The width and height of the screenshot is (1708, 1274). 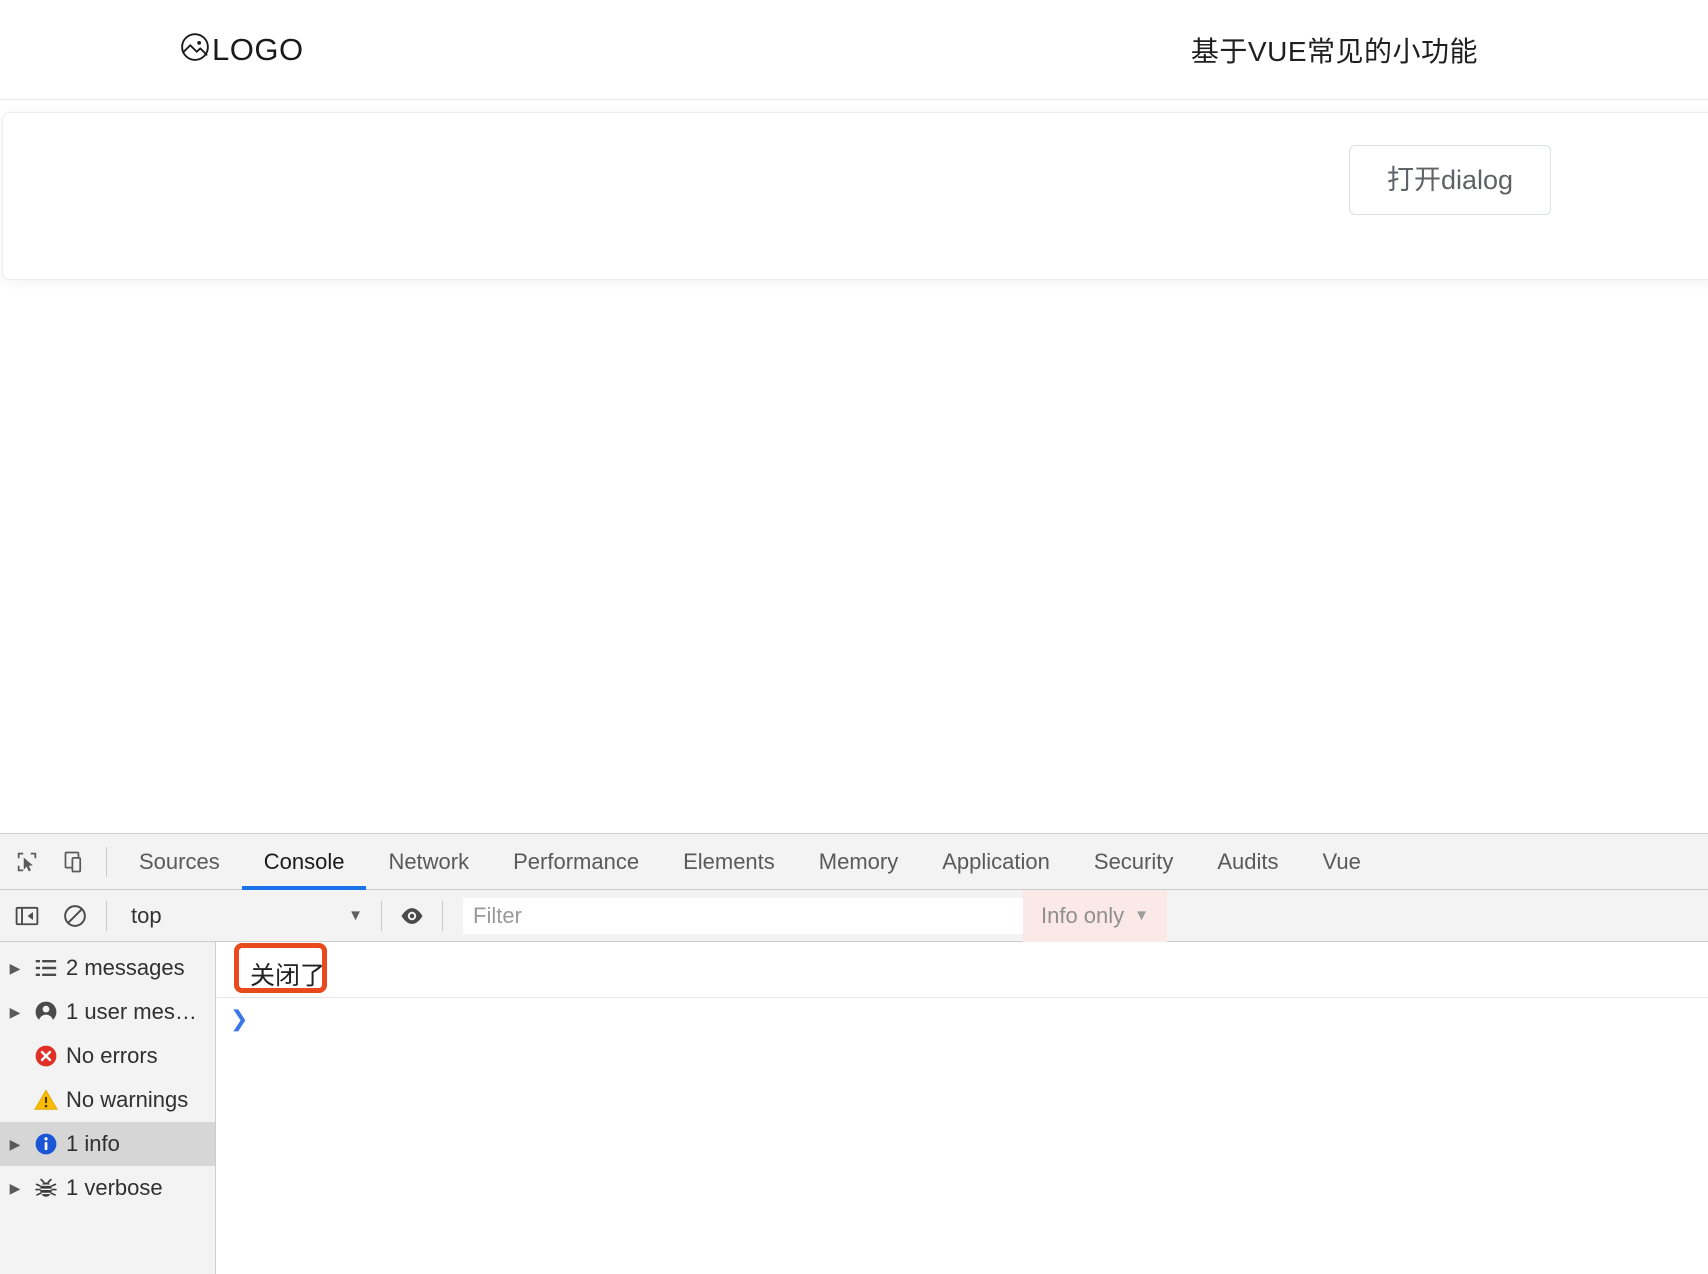 What do you see at coordinates (46, 1188) in the screenshot?
I see `bug-icon` at bounding box center [46, 1188].